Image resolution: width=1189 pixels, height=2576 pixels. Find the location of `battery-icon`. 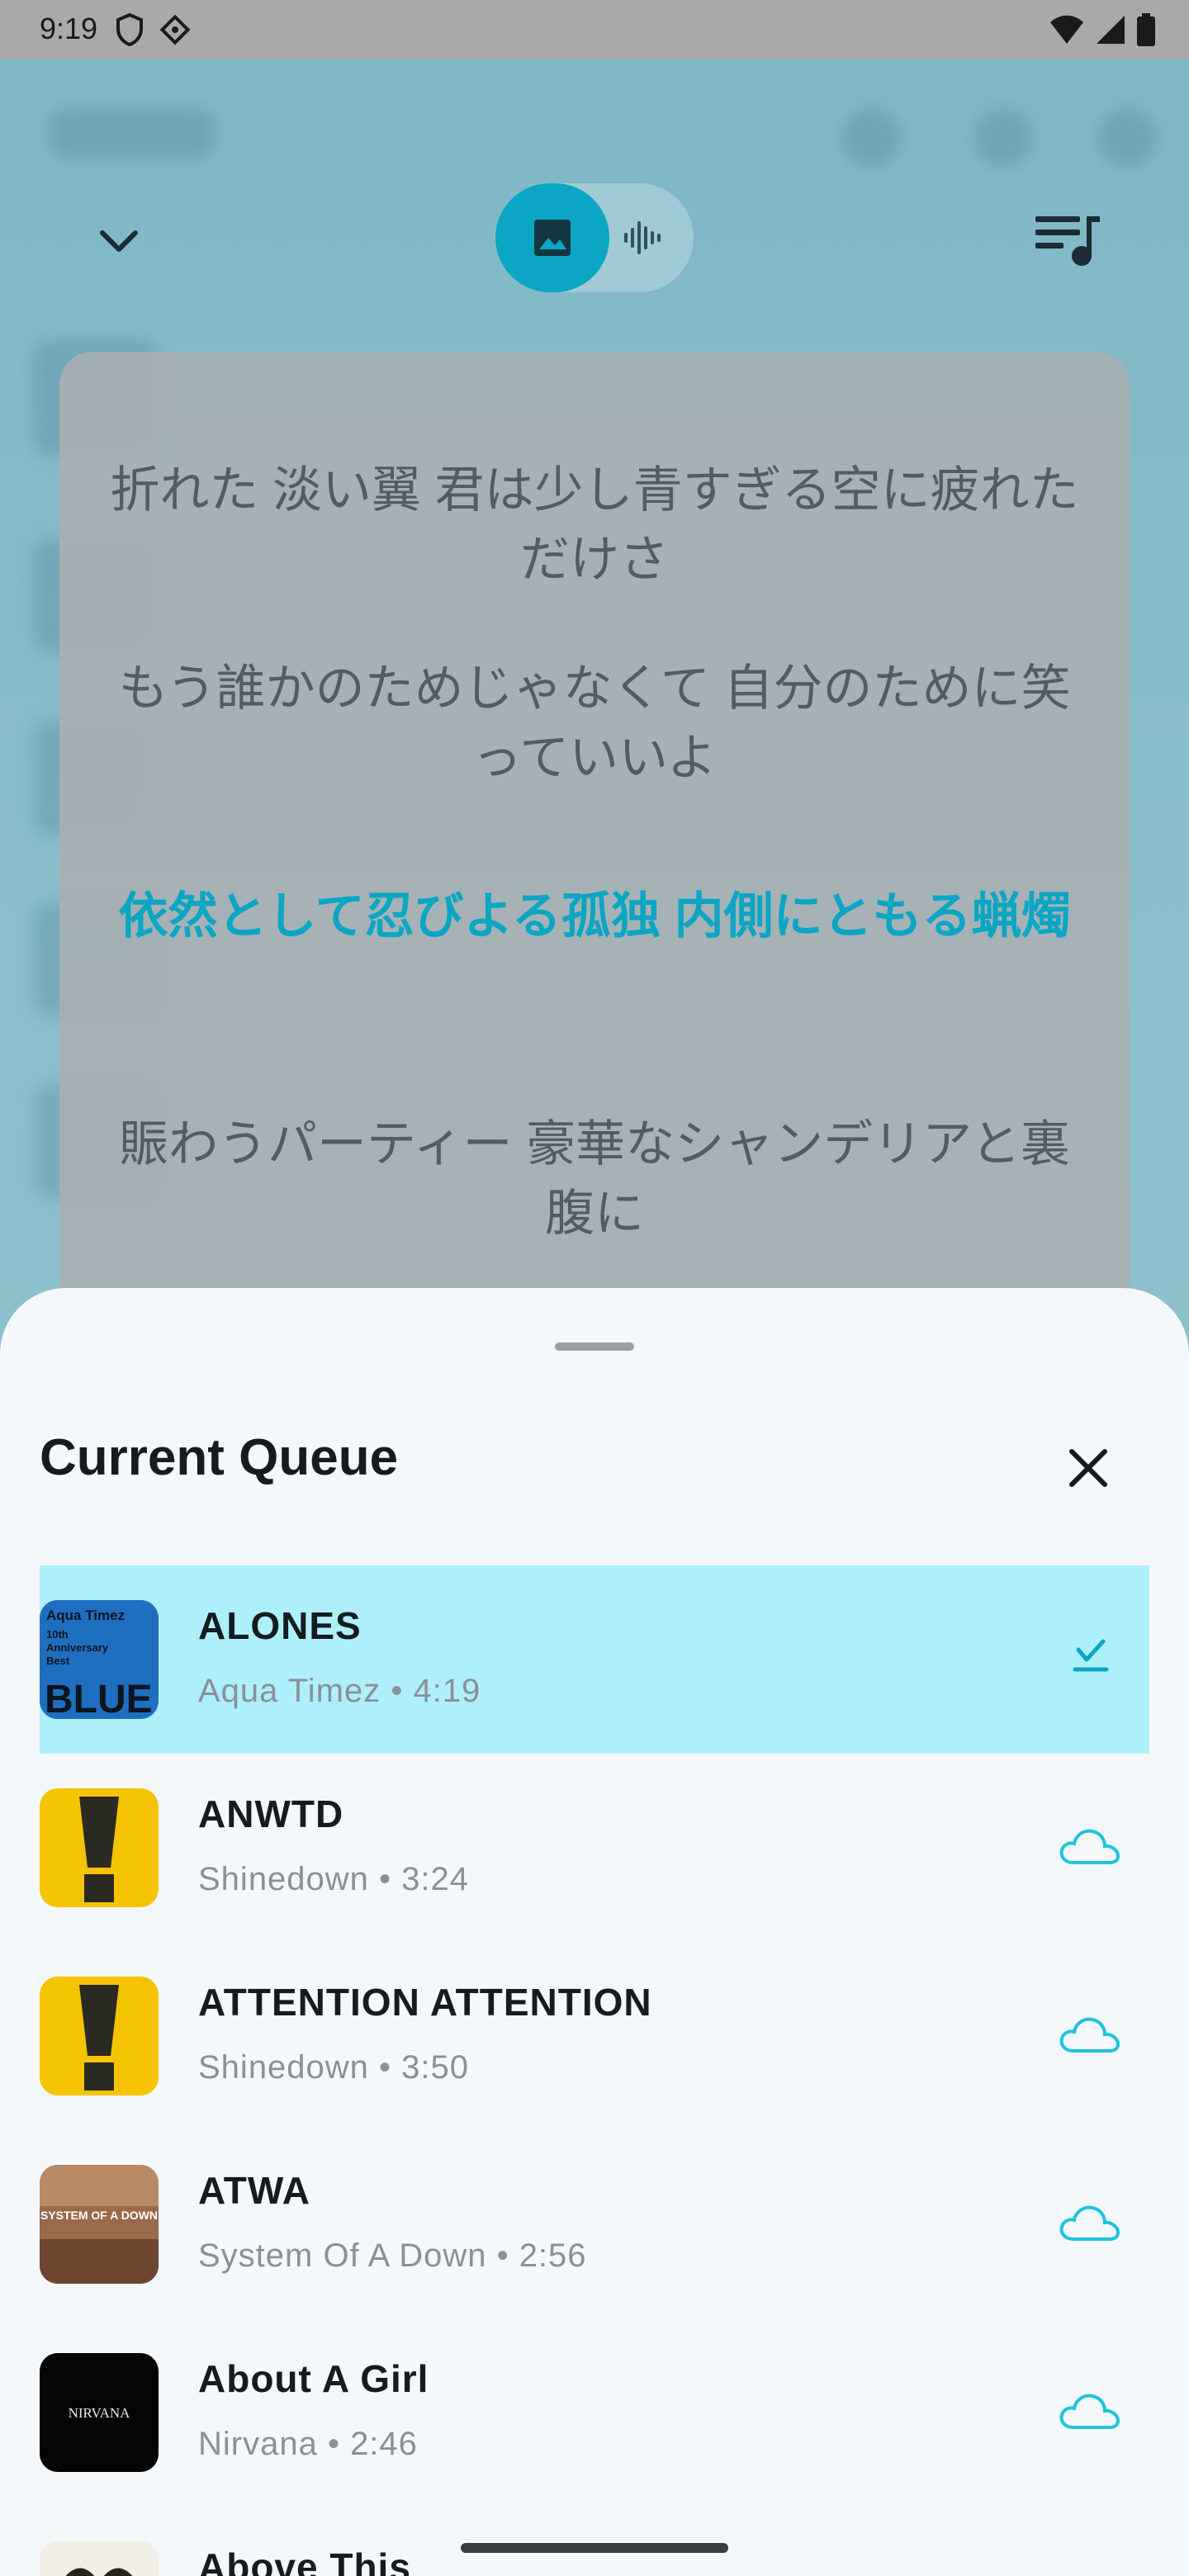

battery-icon is located at coordinates (1146, 31).